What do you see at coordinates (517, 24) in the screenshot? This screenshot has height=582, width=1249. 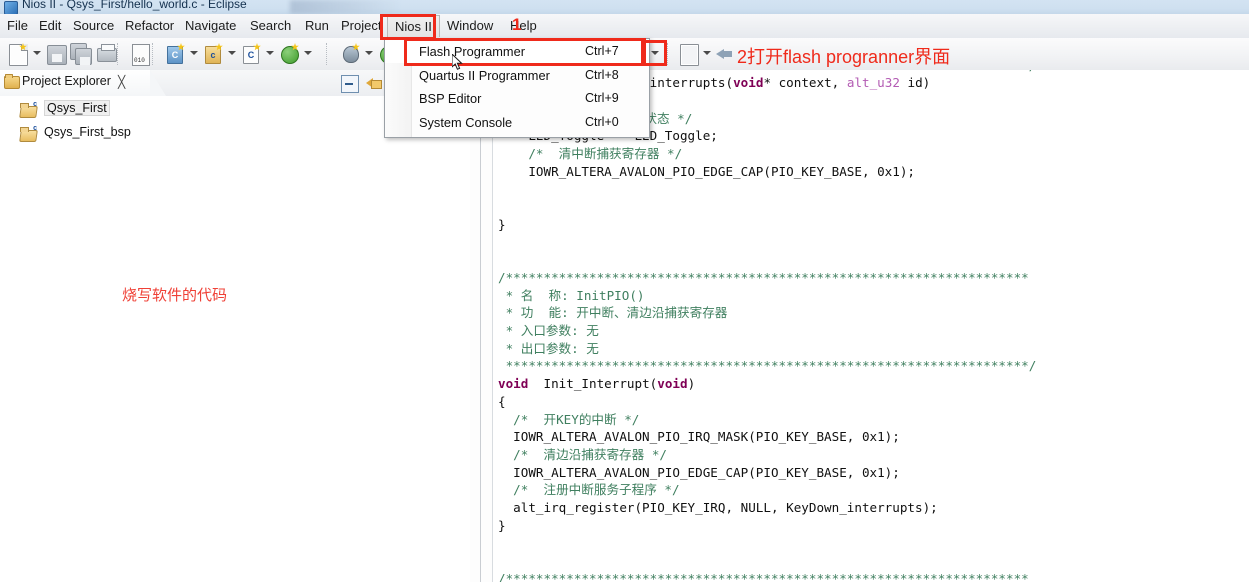 I see `annotation-step-1: 1` at bounding box center [517, 24].